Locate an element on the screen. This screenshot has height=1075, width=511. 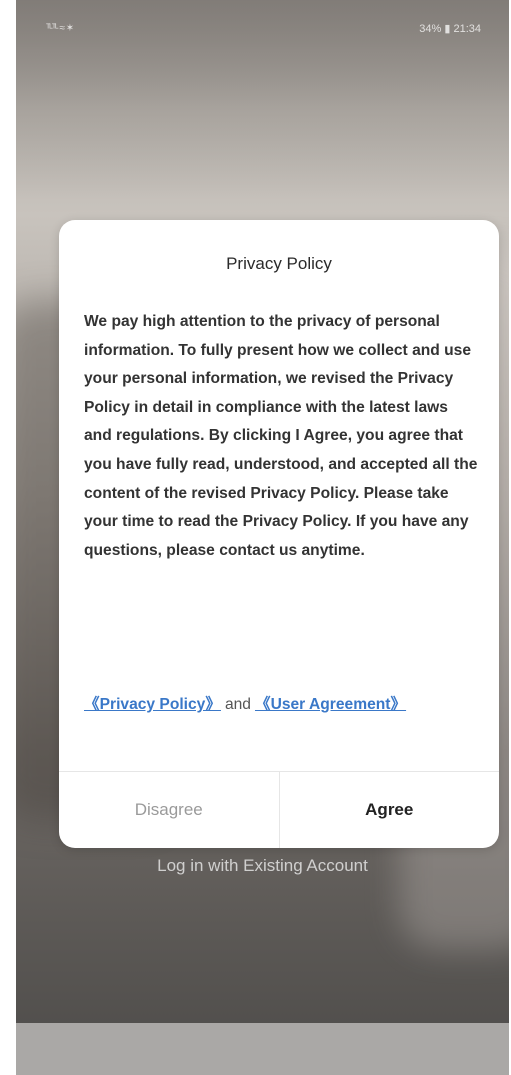
status-left: ᵀᴸᵀᴸ ≈ ✶ is located at coordinates (60, 28).